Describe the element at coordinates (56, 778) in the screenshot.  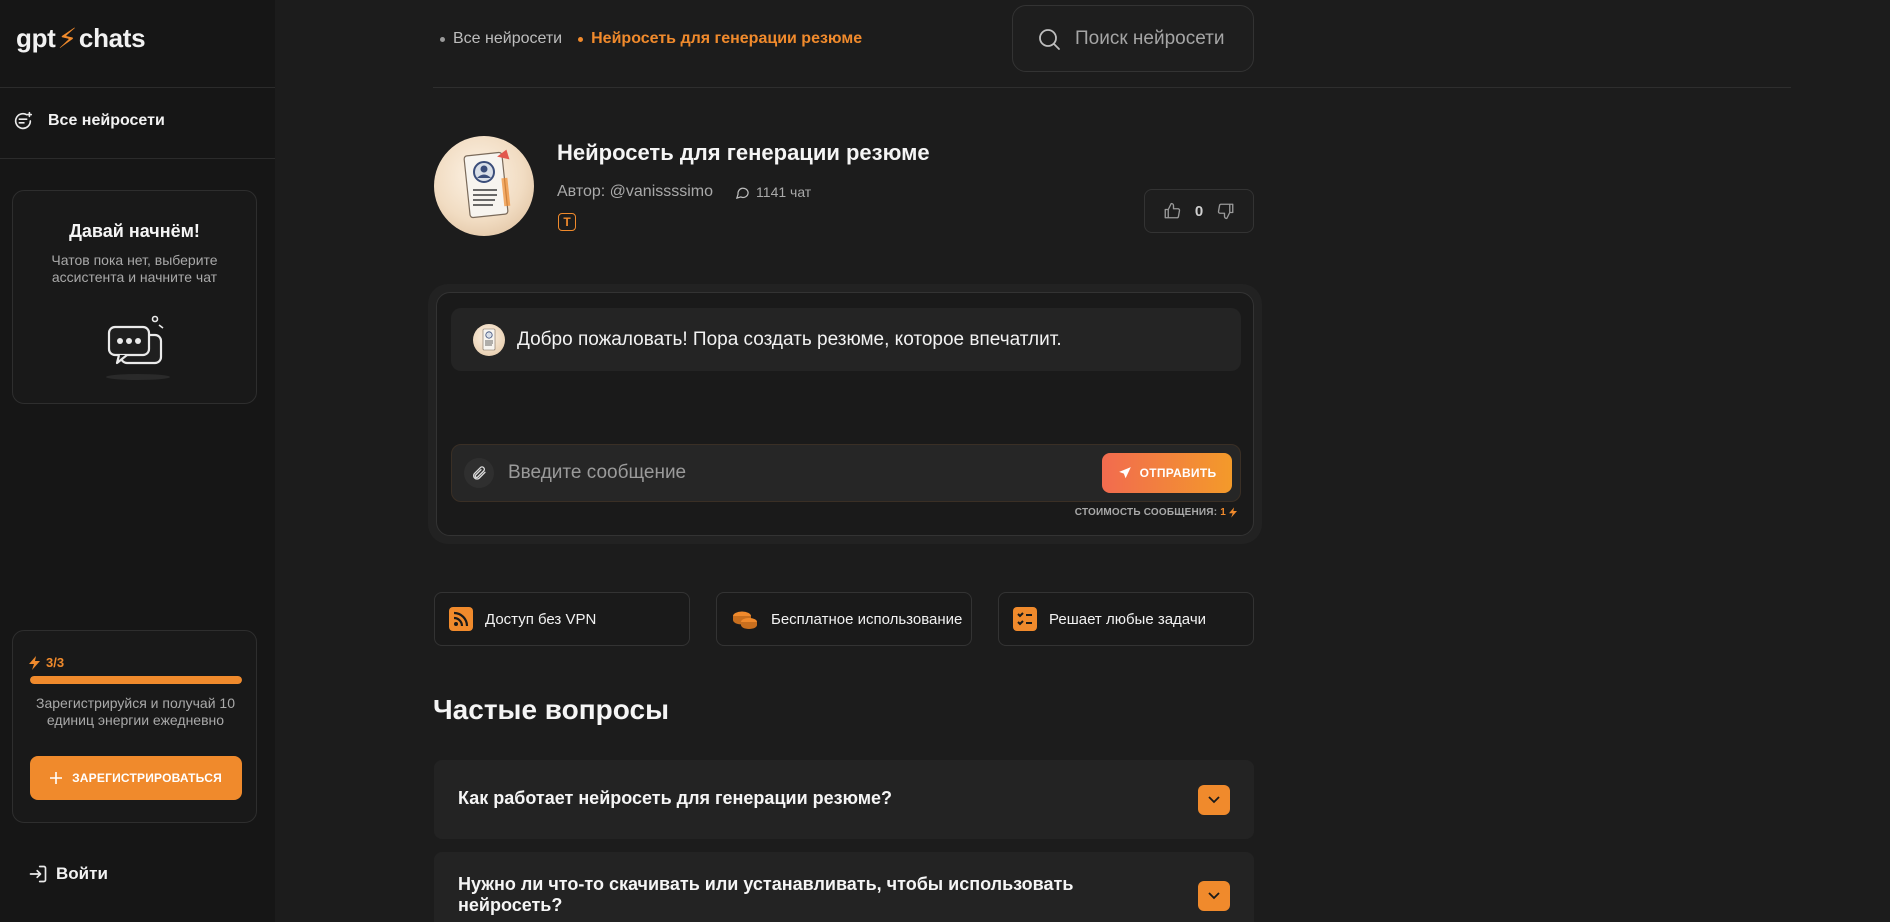
I see `plus-icon` at that location.